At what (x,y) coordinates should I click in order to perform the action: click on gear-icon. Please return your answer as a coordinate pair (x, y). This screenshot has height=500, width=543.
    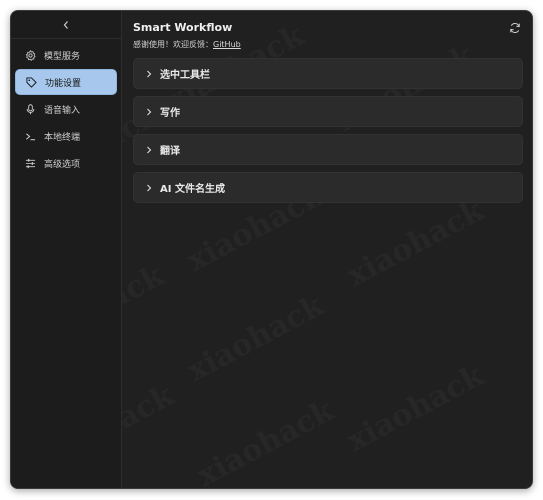
    Looking at the image, I should click on (30, 55).